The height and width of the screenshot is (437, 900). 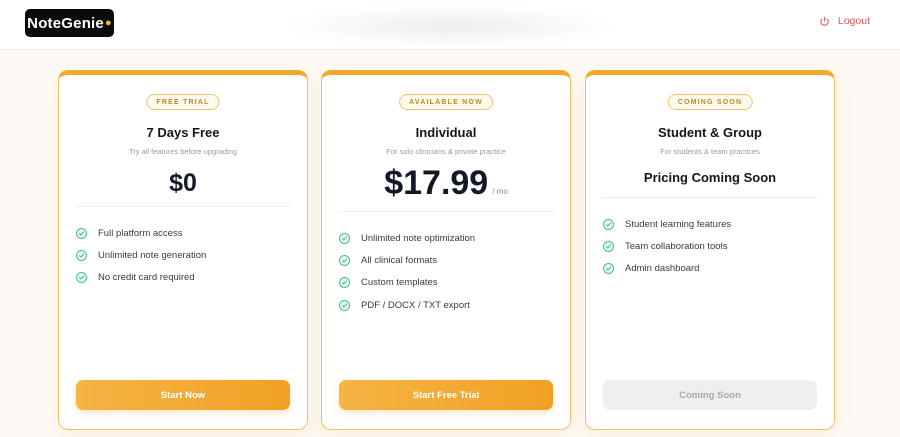 I want to click on plan-subtitle: For students & team practices, so click(x=710, y=151).